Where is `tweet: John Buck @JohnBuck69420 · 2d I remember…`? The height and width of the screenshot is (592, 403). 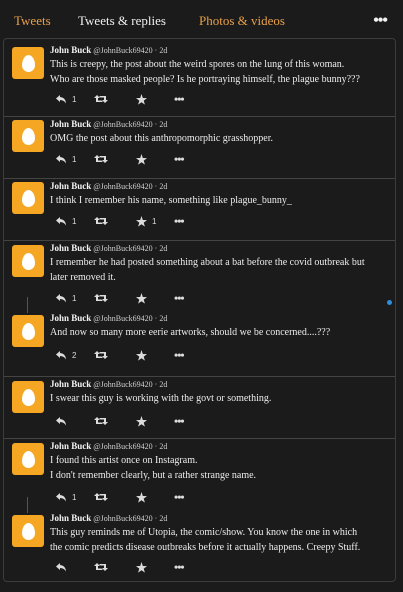 tweet: John Buck @JohnBuck69420 · 2d I remember… is located at coordinates (199, 274).